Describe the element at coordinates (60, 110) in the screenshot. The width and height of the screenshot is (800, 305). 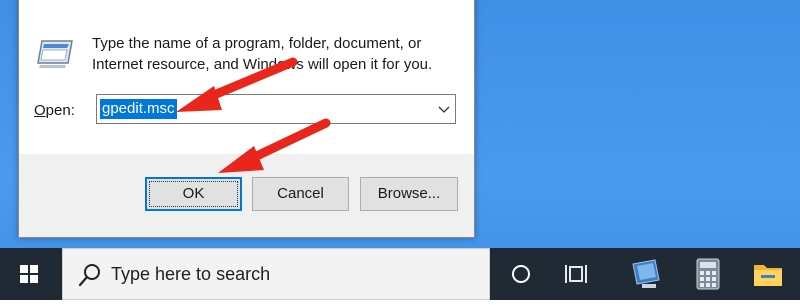
I see `open-label-text: pen:` at that location.